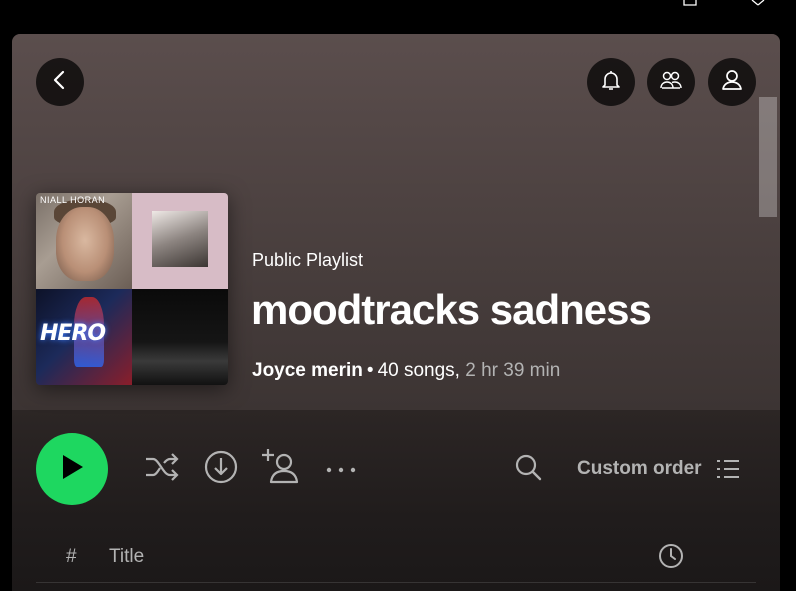 This screenshot has width=796, height=591. I want to click on track-duration-header, so click(671, 558).